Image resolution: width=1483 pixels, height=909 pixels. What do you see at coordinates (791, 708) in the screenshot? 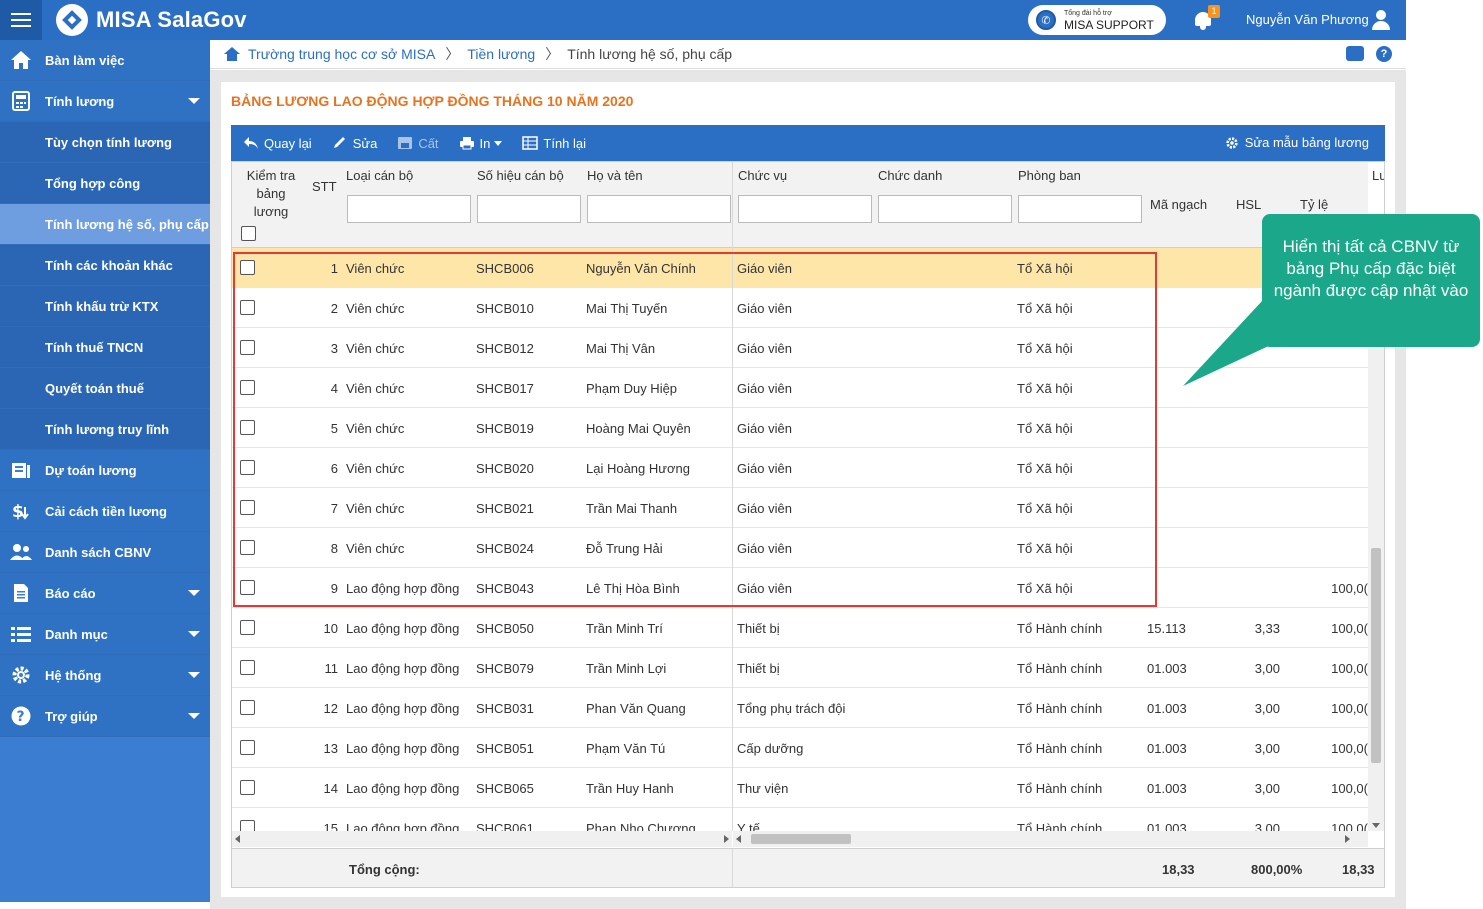
I see `cell-position: Tổng phụ trách đội` at bounding box center [791, 708].